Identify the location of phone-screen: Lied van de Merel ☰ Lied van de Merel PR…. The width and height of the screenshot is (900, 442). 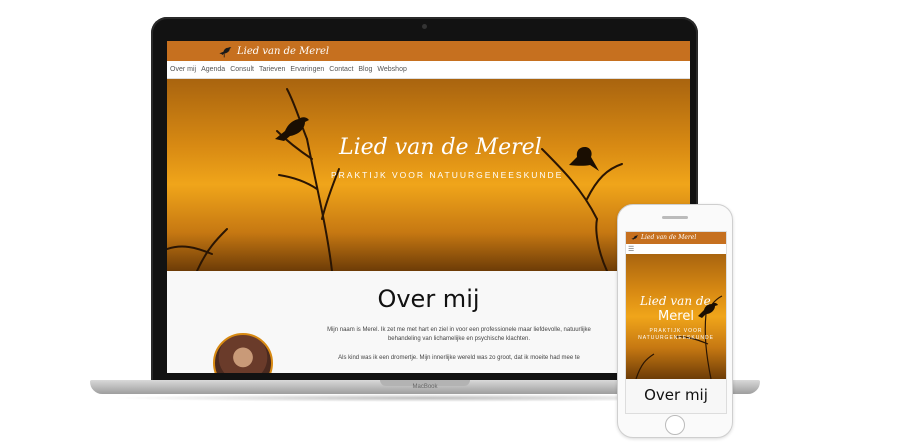
(676, 322).